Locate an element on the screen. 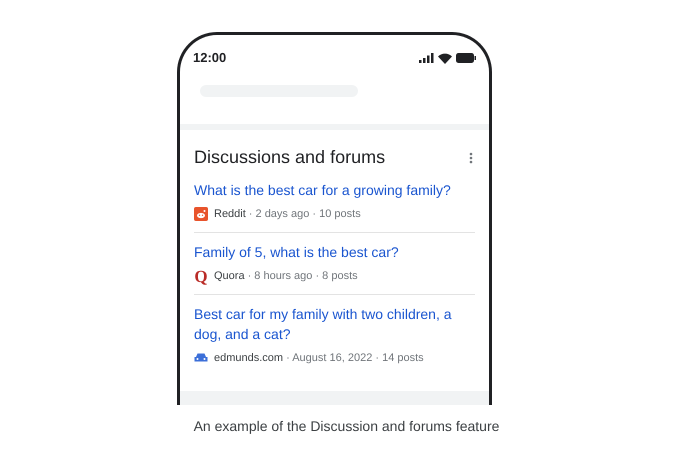 The image size is (693, 450). wifi-icon is located at coordinates (445, 58).